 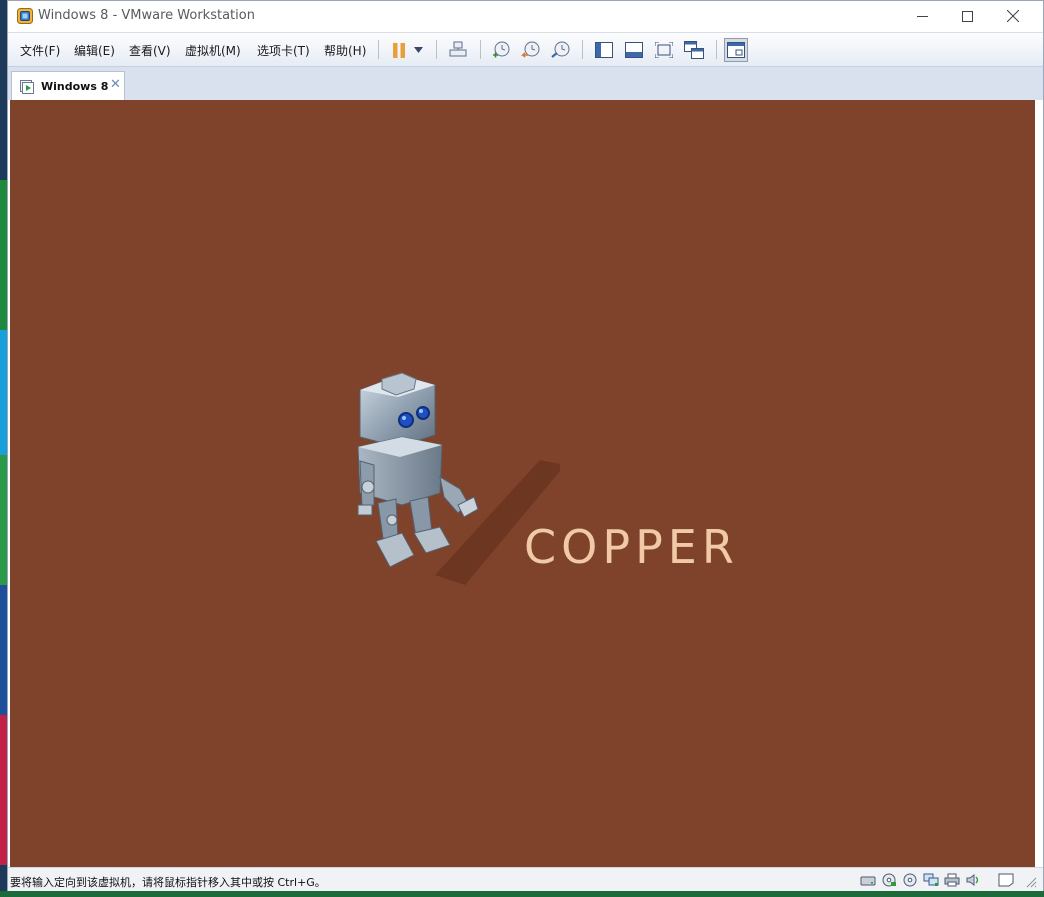 I want to click on snapshot-manager-icon, so click(x=560, y=49).